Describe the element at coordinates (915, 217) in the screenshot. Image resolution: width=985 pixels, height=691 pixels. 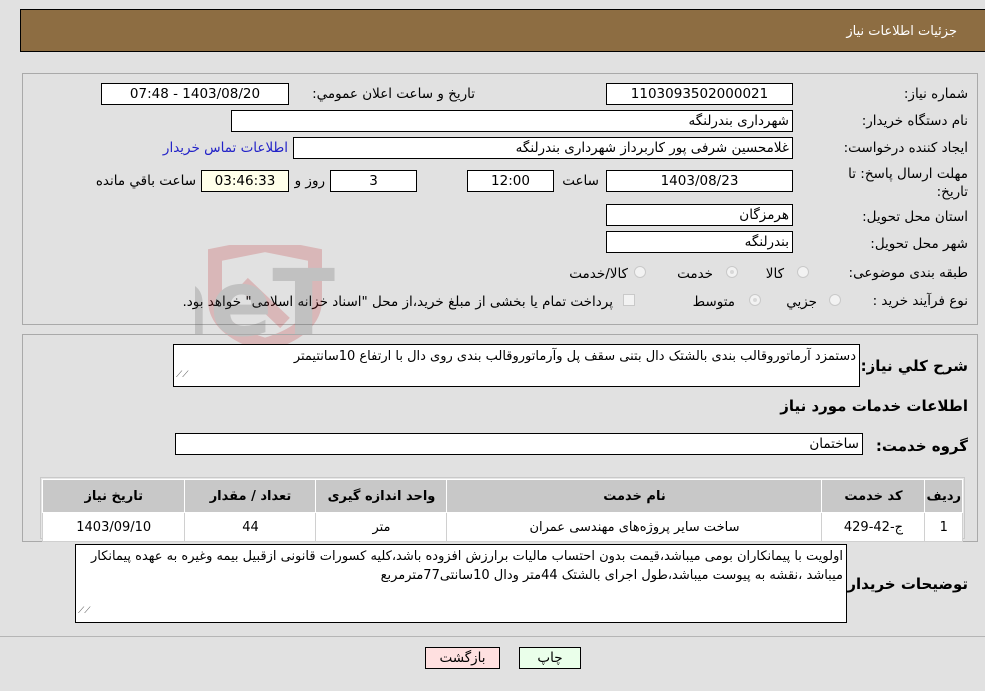
I see `province-label: استان محل تحویل:` at that location.